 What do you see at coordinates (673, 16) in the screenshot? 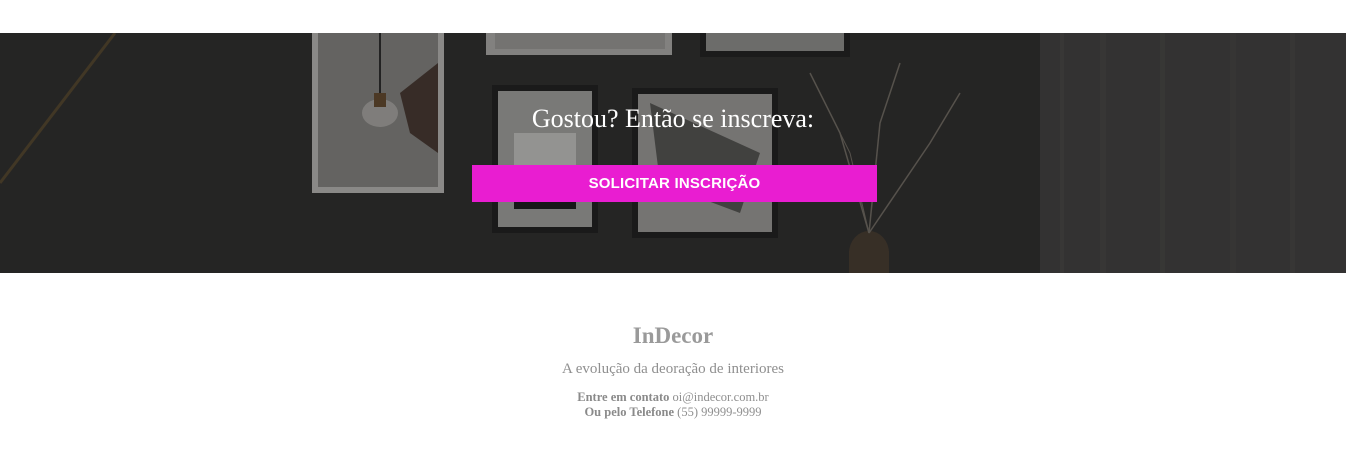
I see `top-spacer` at bounding box center [673, 16].